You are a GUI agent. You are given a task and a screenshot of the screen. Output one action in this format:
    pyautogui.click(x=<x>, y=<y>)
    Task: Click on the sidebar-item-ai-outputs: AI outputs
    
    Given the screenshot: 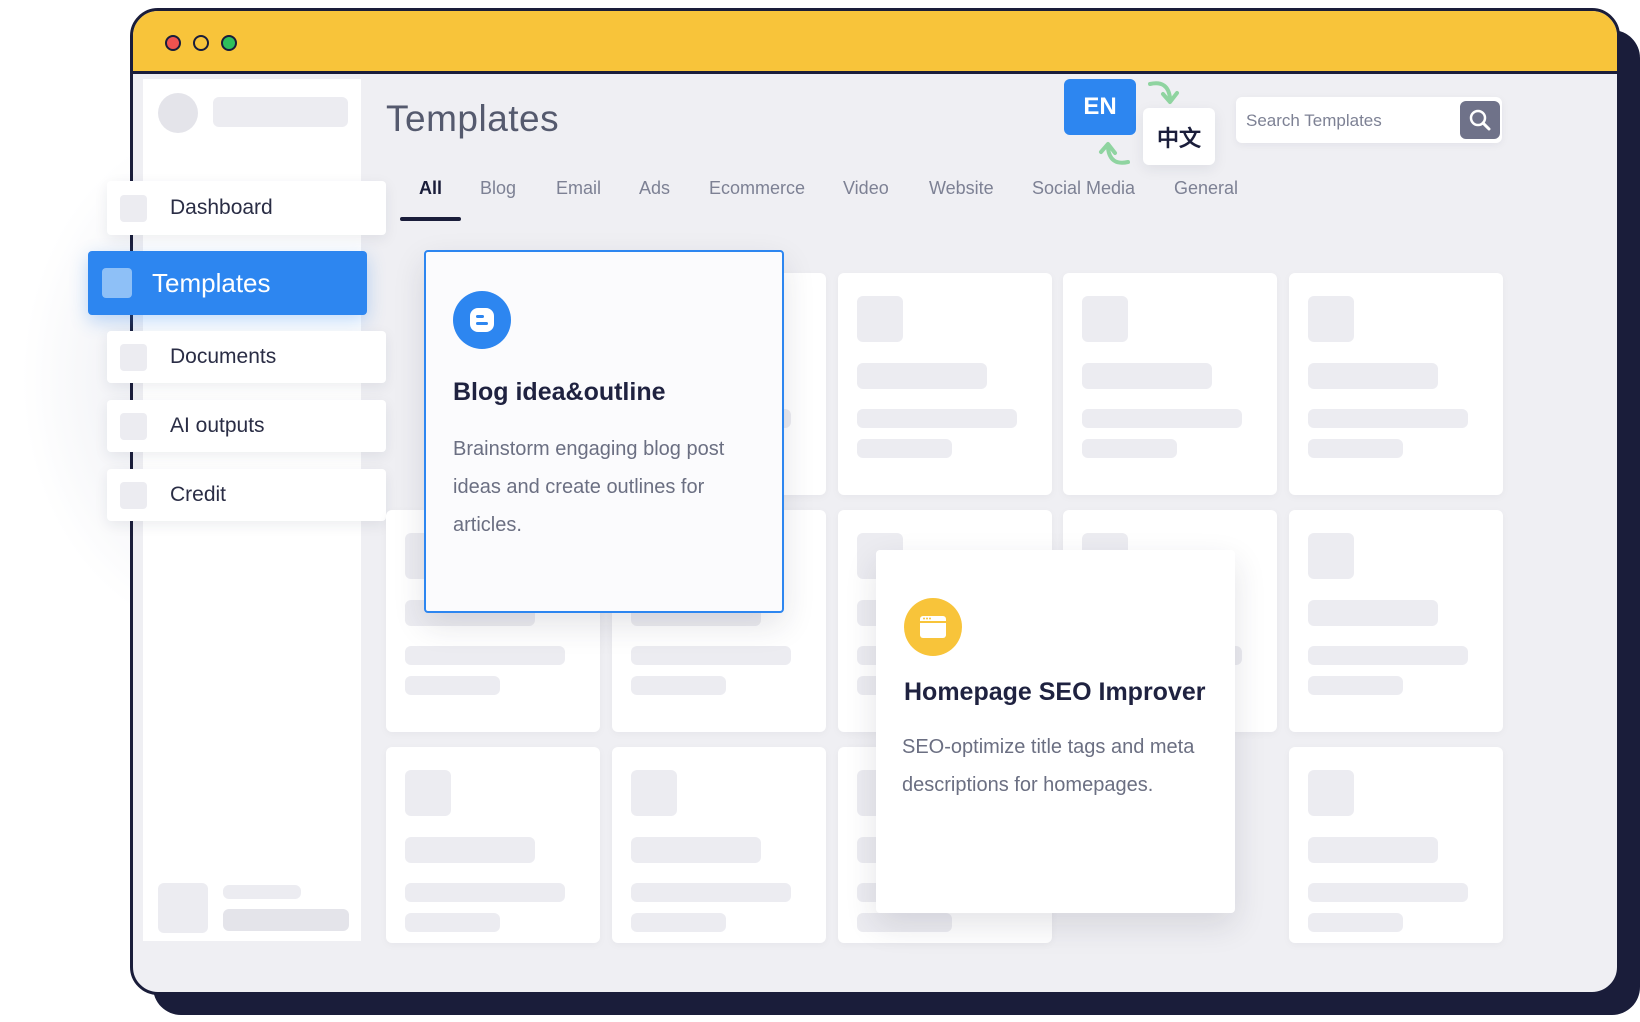 What is the action you would take?
    pyautogui.click(x=246, y=426)
    